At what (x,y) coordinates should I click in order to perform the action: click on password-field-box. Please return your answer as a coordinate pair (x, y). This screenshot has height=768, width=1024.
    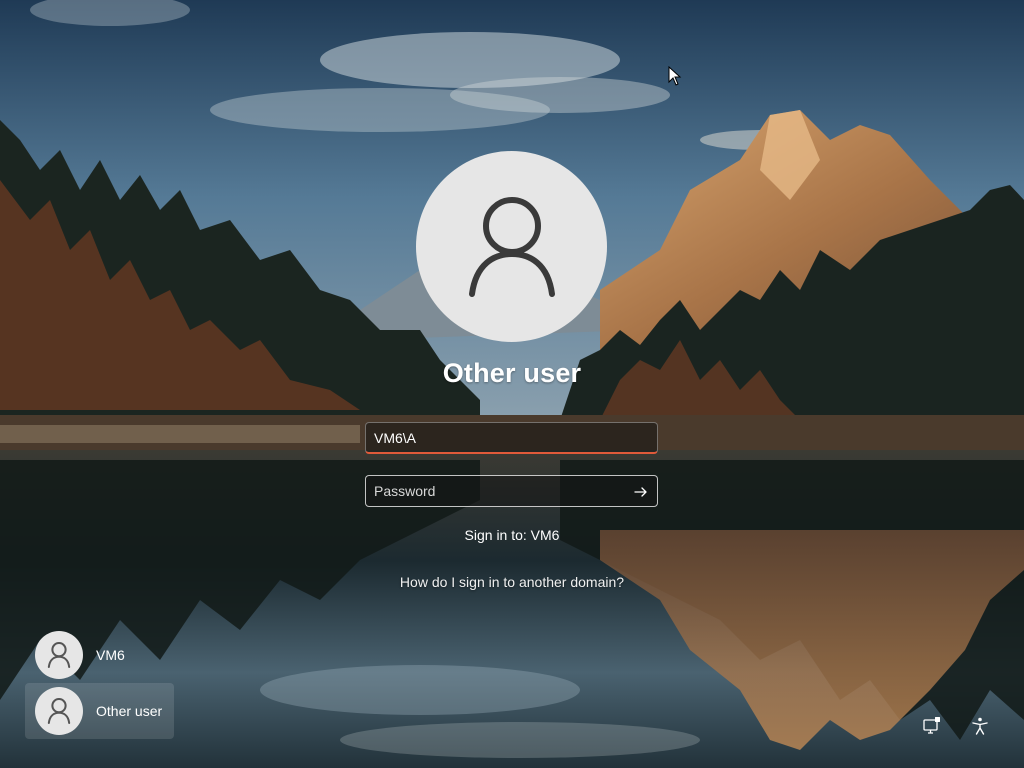
    Looking at the image, I should click on (511, 491).